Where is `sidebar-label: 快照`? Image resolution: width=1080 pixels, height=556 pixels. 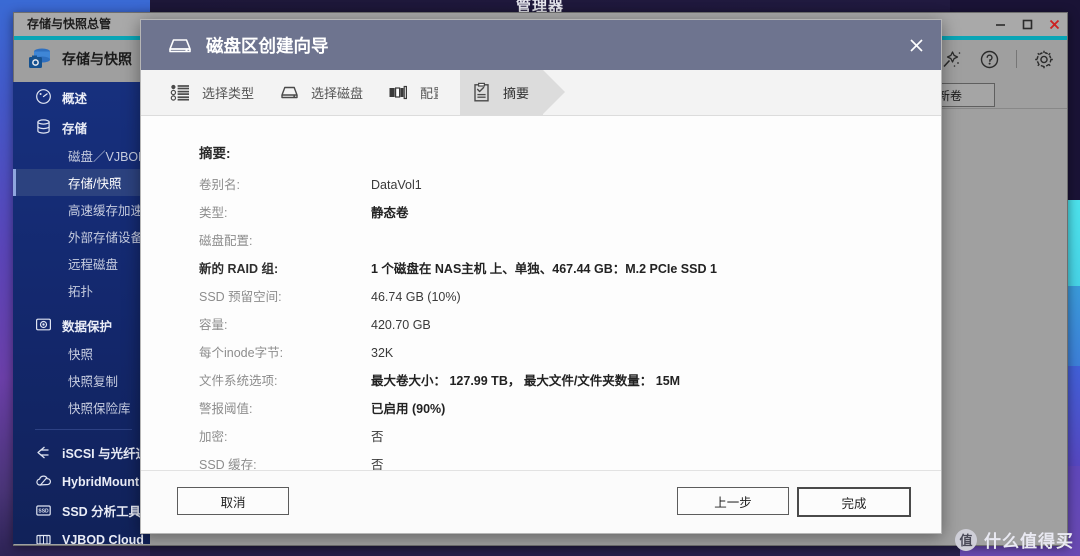 sidebar-label: 快照 is located at coordinates (81, 355).